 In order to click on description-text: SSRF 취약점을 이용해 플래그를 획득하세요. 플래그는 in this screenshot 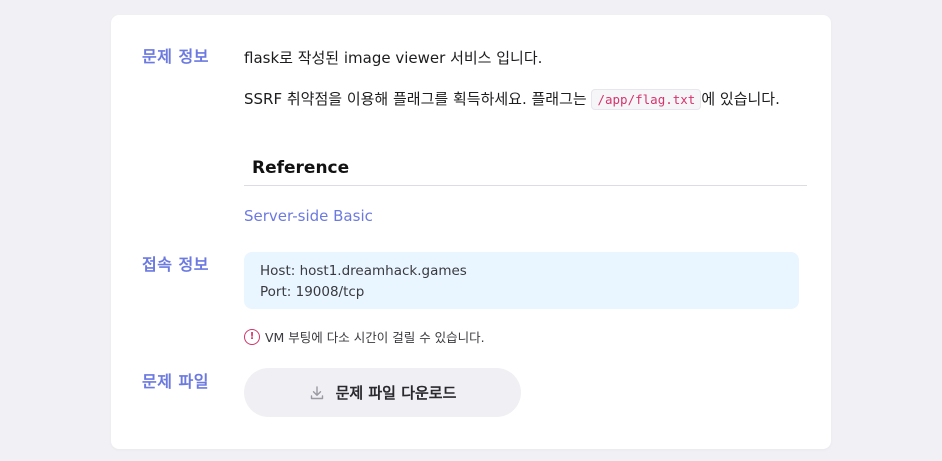, I will do `click(418, 99)`.